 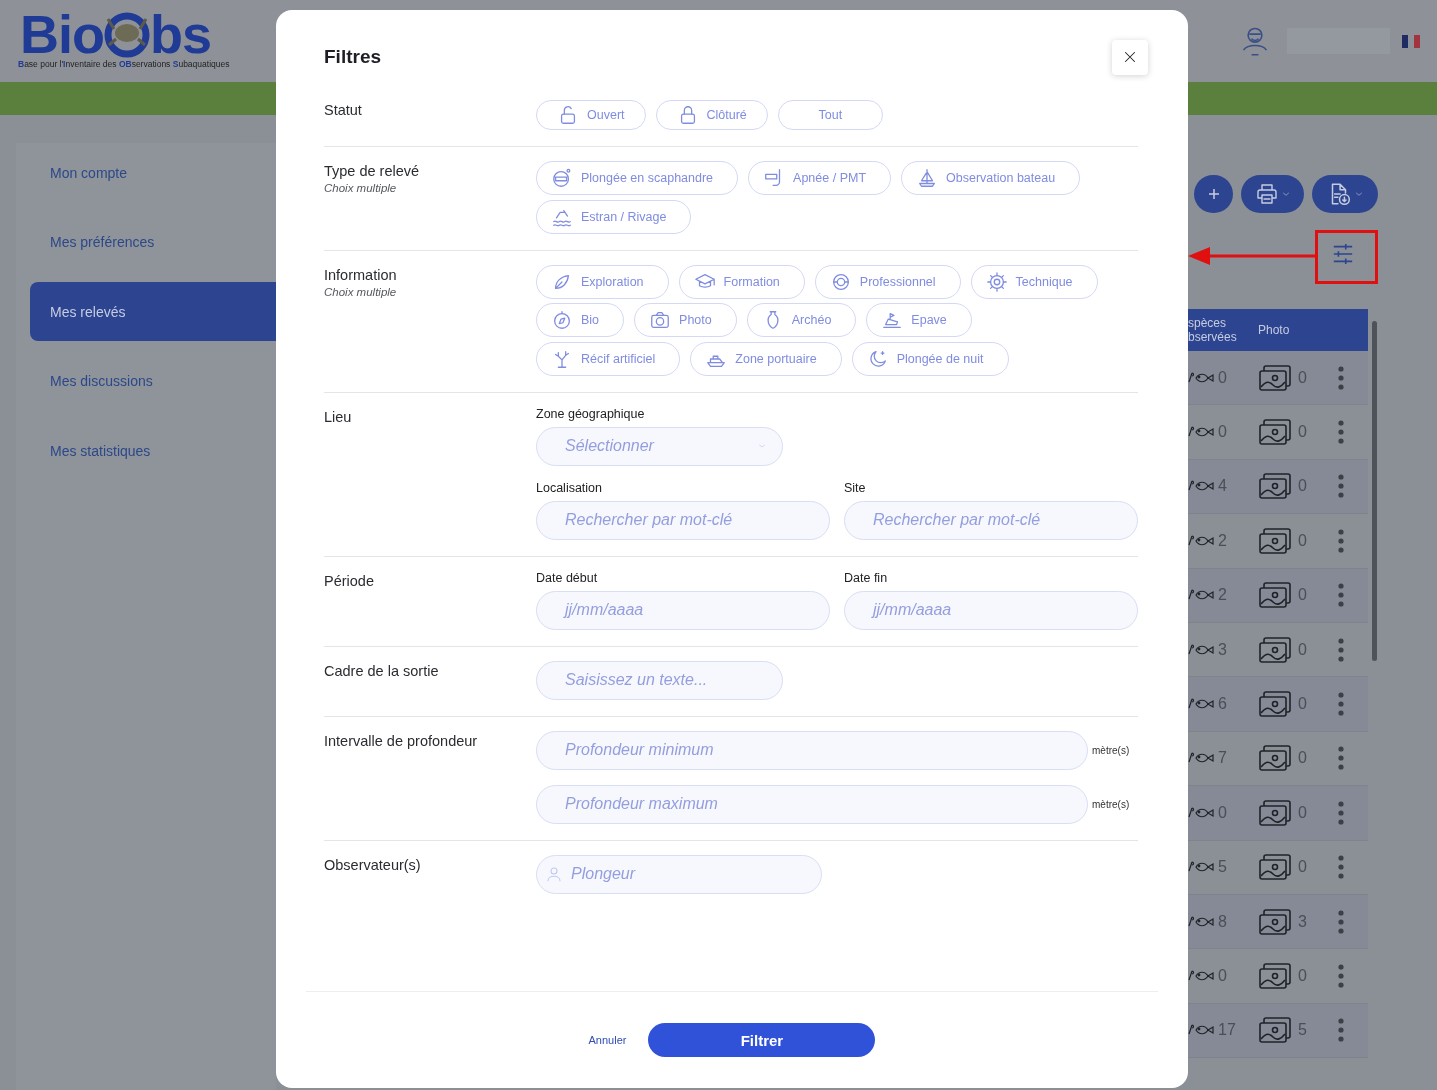 What do you see at coordinates (711, 115) in the screenshot?
I see `filter-chip: Clôturé` at bounding box center [711, 115].